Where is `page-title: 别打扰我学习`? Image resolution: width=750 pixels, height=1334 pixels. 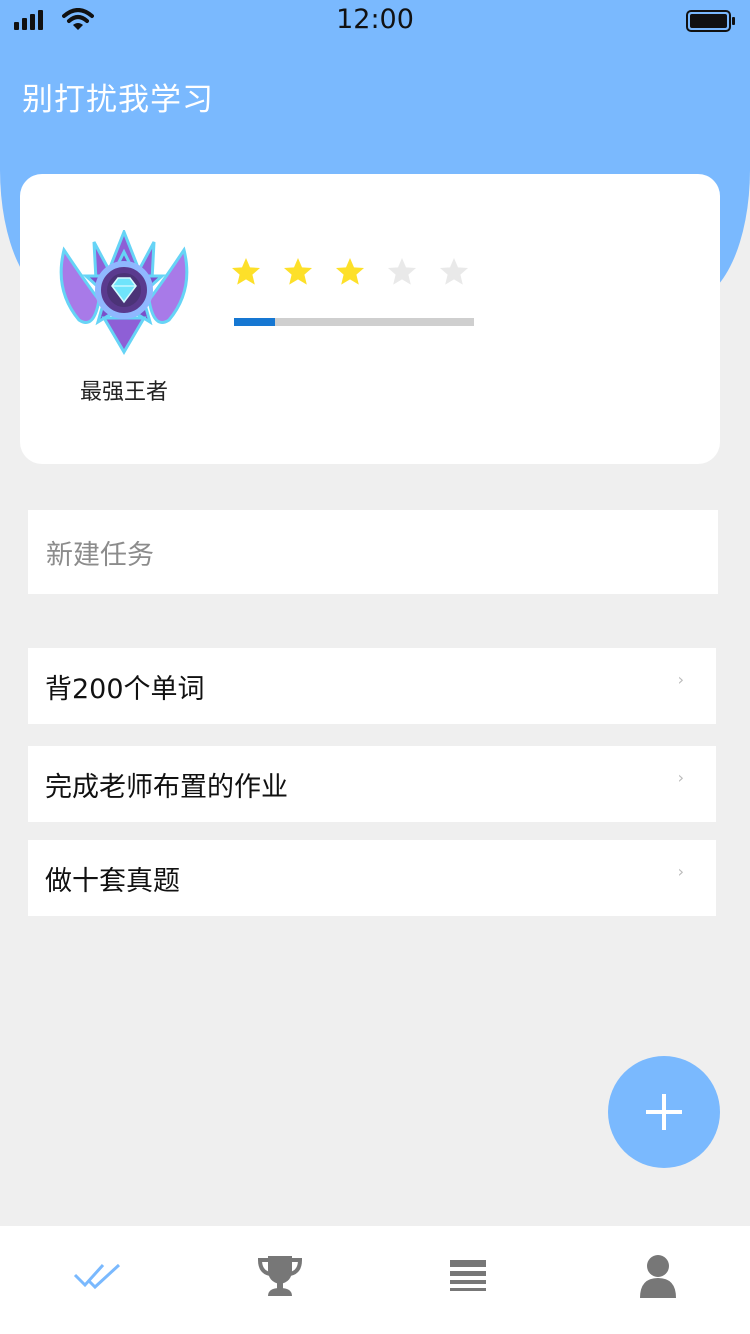
page-title: 别打扰我学习 is located at coordinates (118, 100).